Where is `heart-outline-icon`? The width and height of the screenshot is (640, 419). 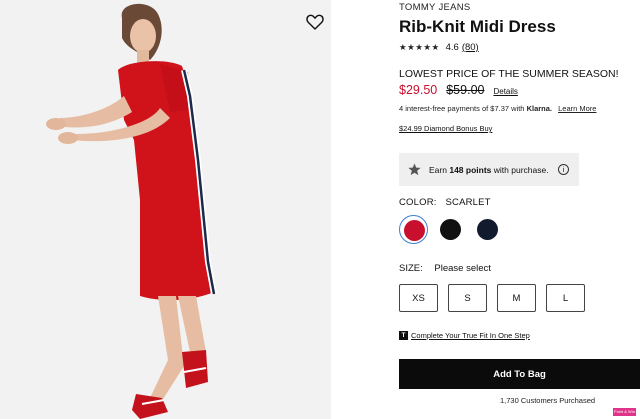
heart-outline-icon is located at coordinates (315, 22).